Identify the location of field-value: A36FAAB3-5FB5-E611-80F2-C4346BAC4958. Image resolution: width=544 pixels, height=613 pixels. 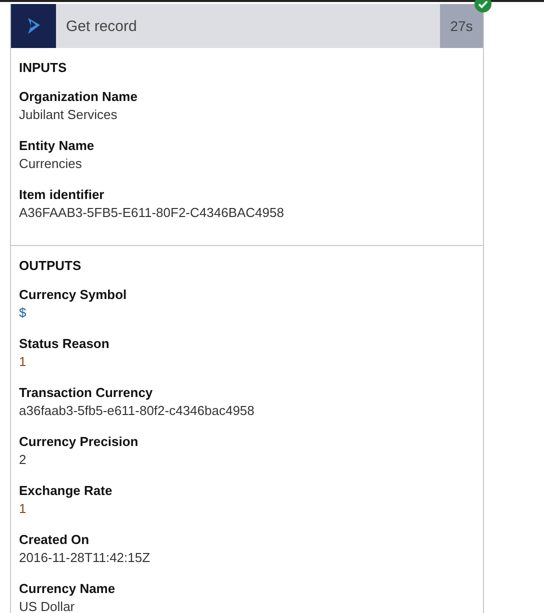
(152, 213).